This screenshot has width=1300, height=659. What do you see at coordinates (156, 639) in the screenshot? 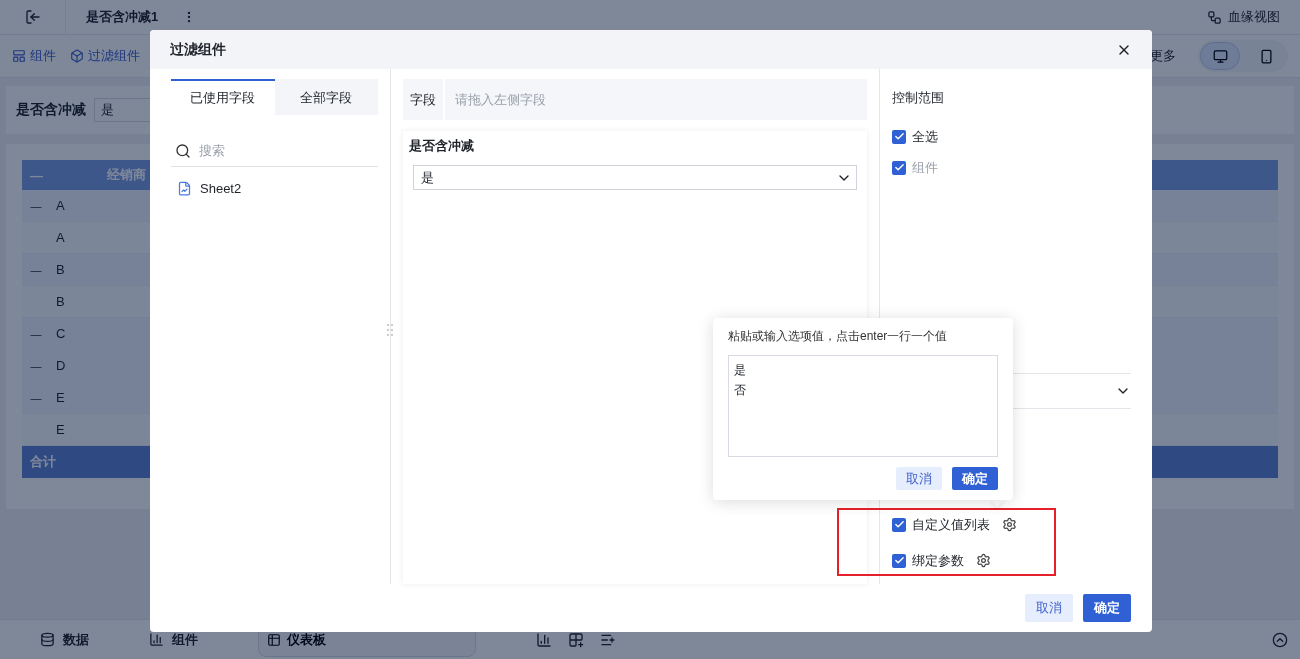
I see `bar-chart-icon` at bounding box center [156, 639].